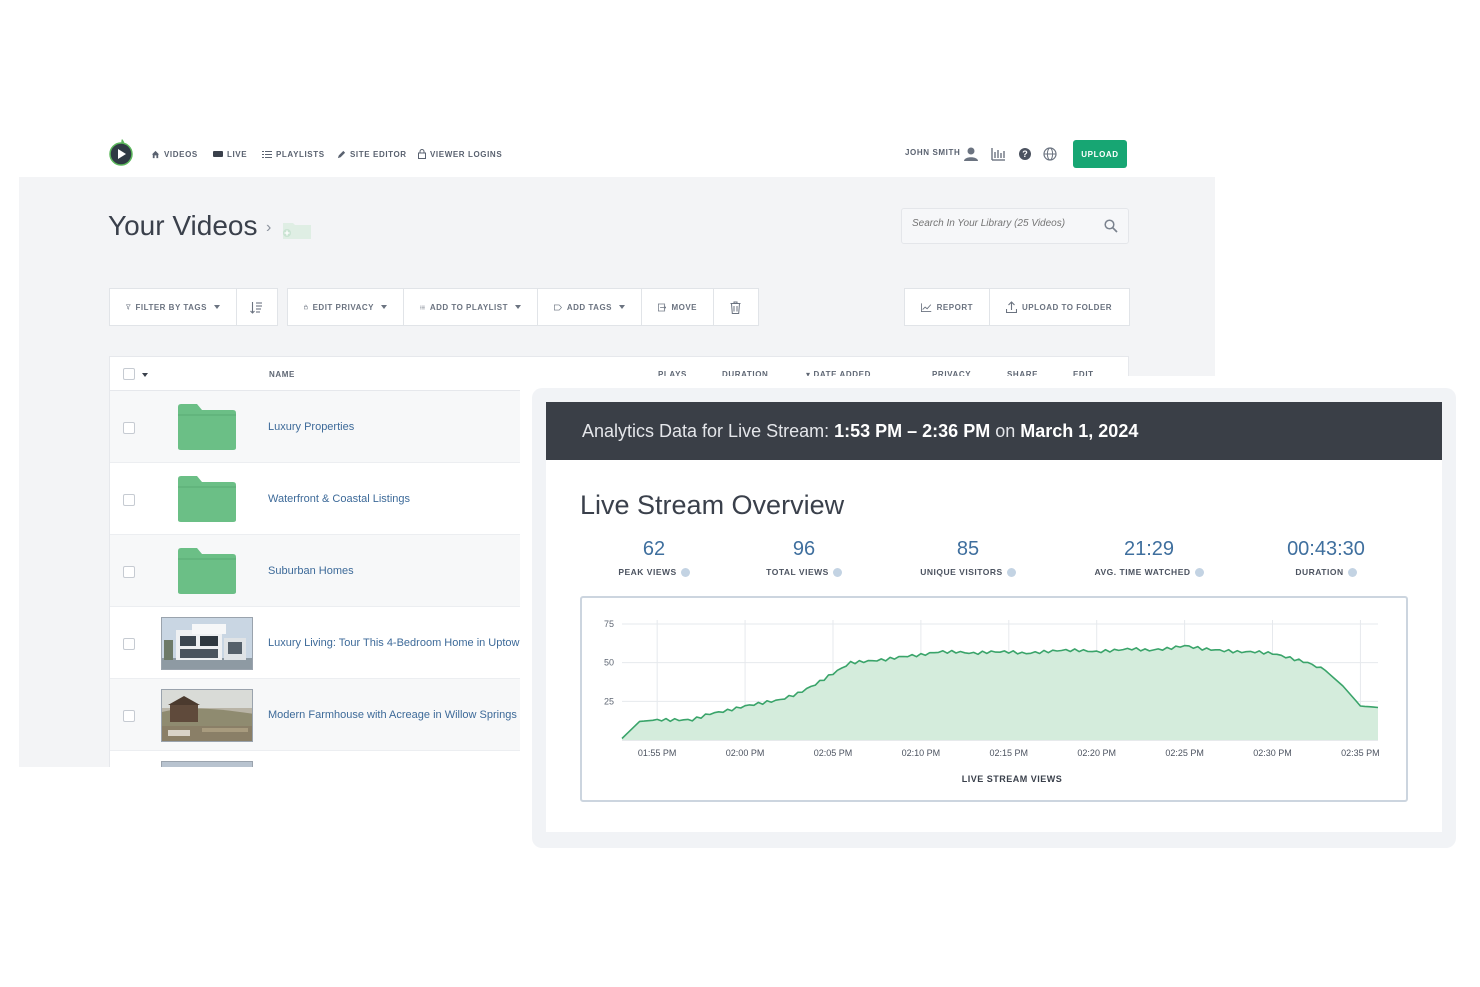 The width and height of the screenshot is (1480, 987). I want to click on y-tick-label: 75, so click(609, 624).